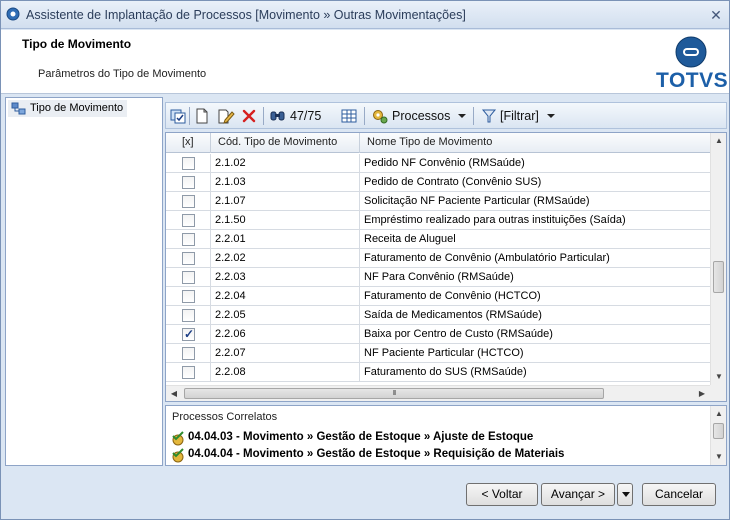 This screenshot has width=730, height=520. Describe the element at coordinates (458, 334) in the screenshot. I see `movement-name: Baixa por Centro de Custo (RMSaúde)` at that location.